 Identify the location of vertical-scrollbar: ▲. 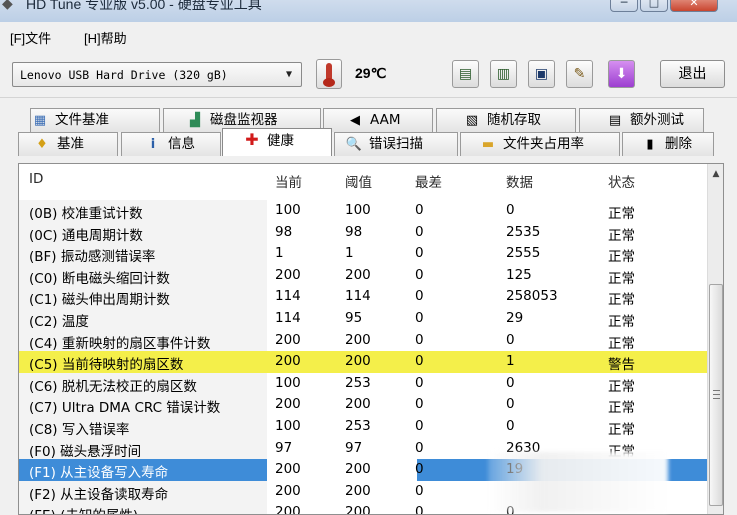
(715, 339).